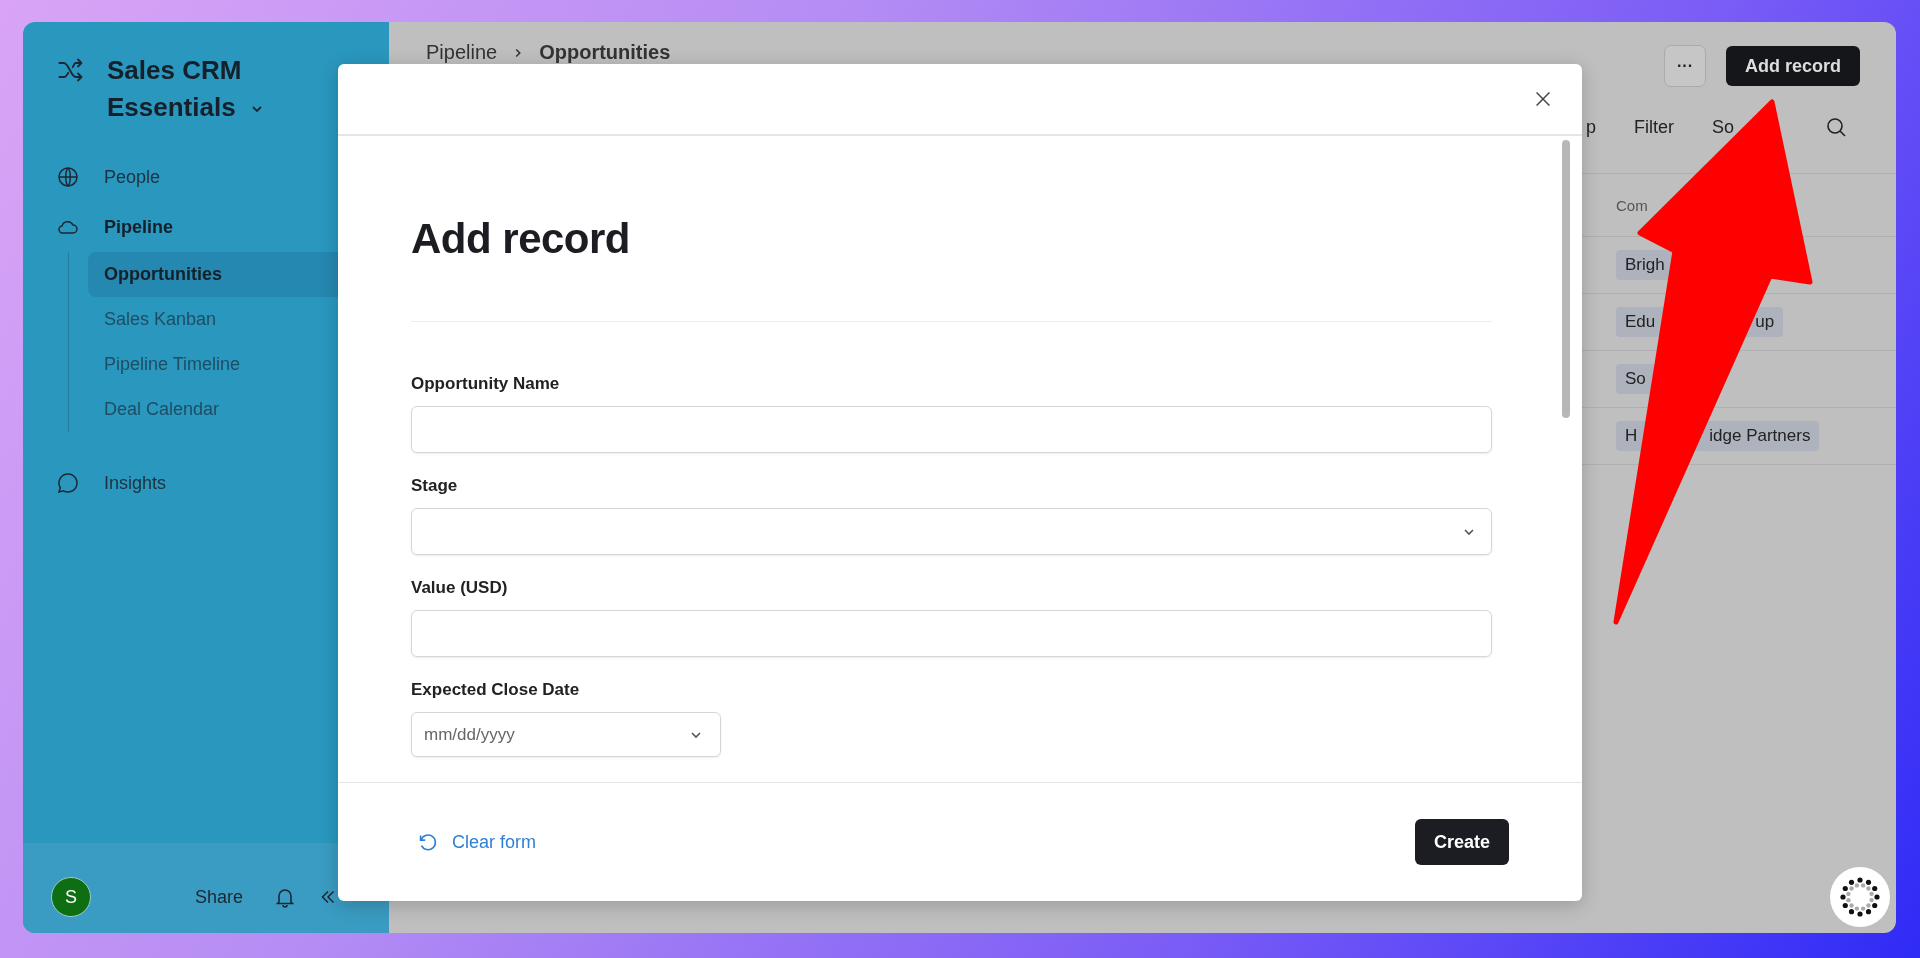  Describe the element at coordinates (462, 52) in the screenshot. I see `breadcrumb-link: Pipeline` at that location.